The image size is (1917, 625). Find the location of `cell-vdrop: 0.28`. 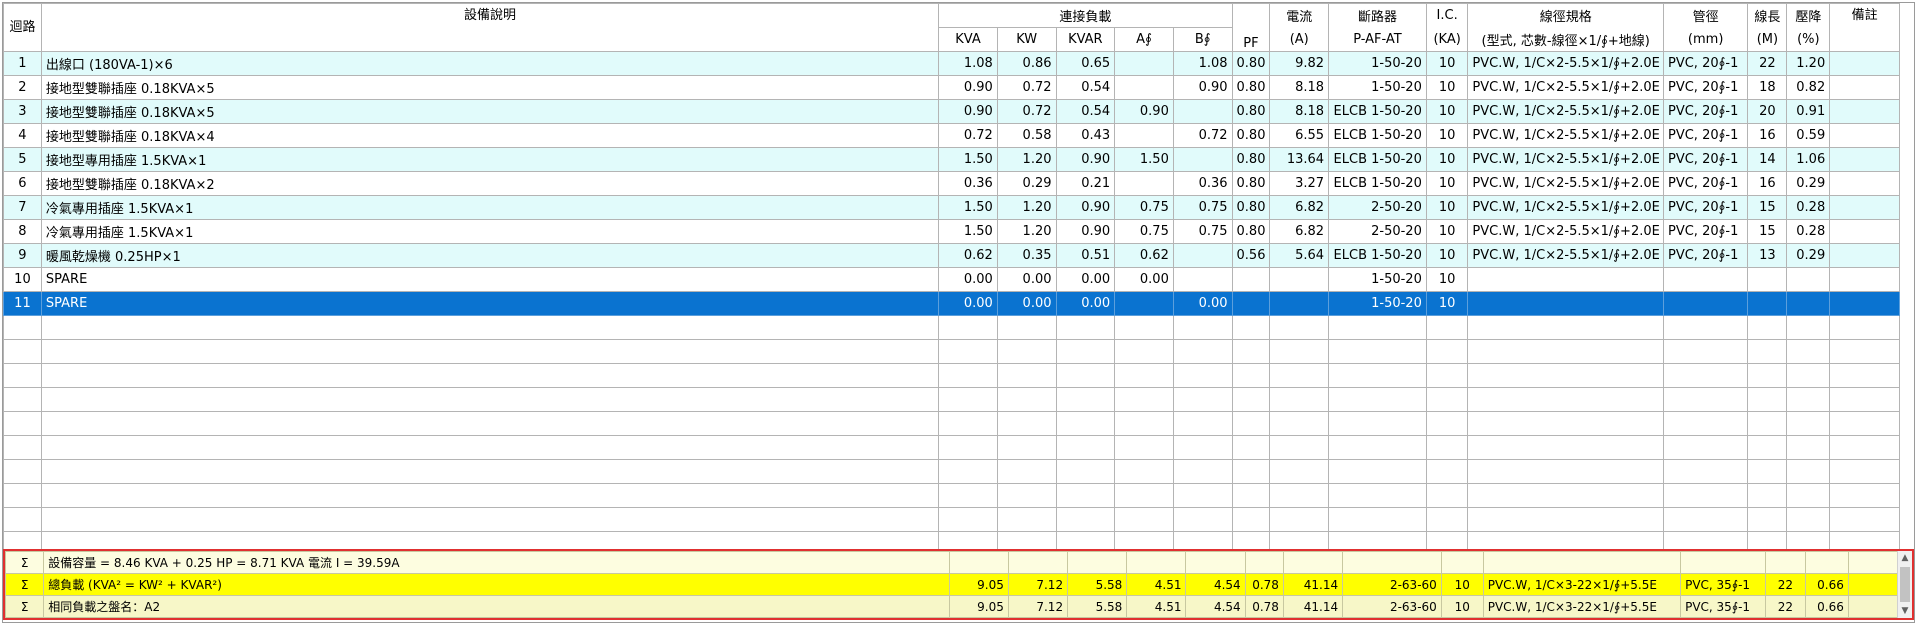

cell-vdrop: 0.28 is located at coordinates (1808, 207).